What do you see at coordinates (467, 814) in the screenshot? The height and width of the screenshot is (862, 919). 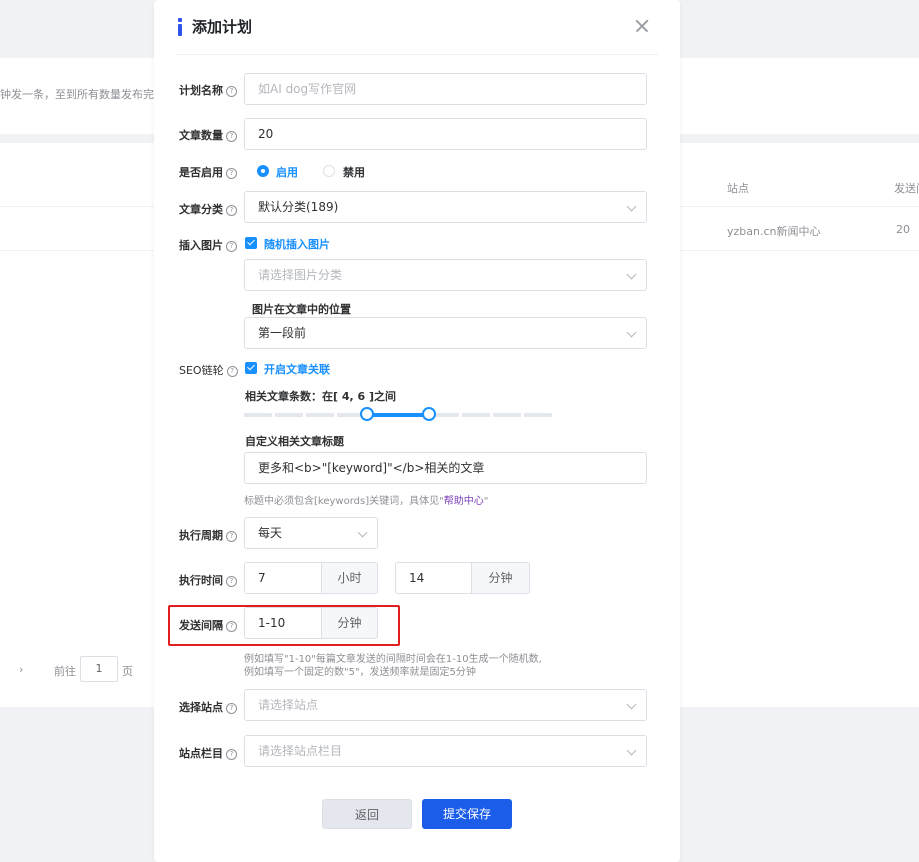 I see `save-button: 提交保存` at bounding box center [467, 814].